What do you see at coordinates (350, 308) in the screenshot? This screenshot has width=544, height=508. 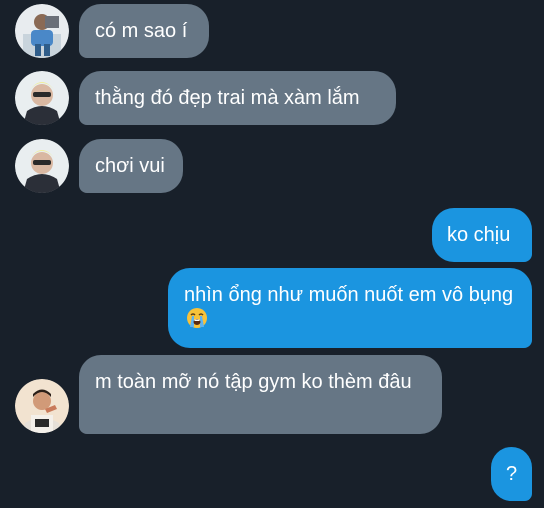 I see `message-bubble: nhìn ổng như muốn nuốt em vô bụng` at bounding box center [350, 308].